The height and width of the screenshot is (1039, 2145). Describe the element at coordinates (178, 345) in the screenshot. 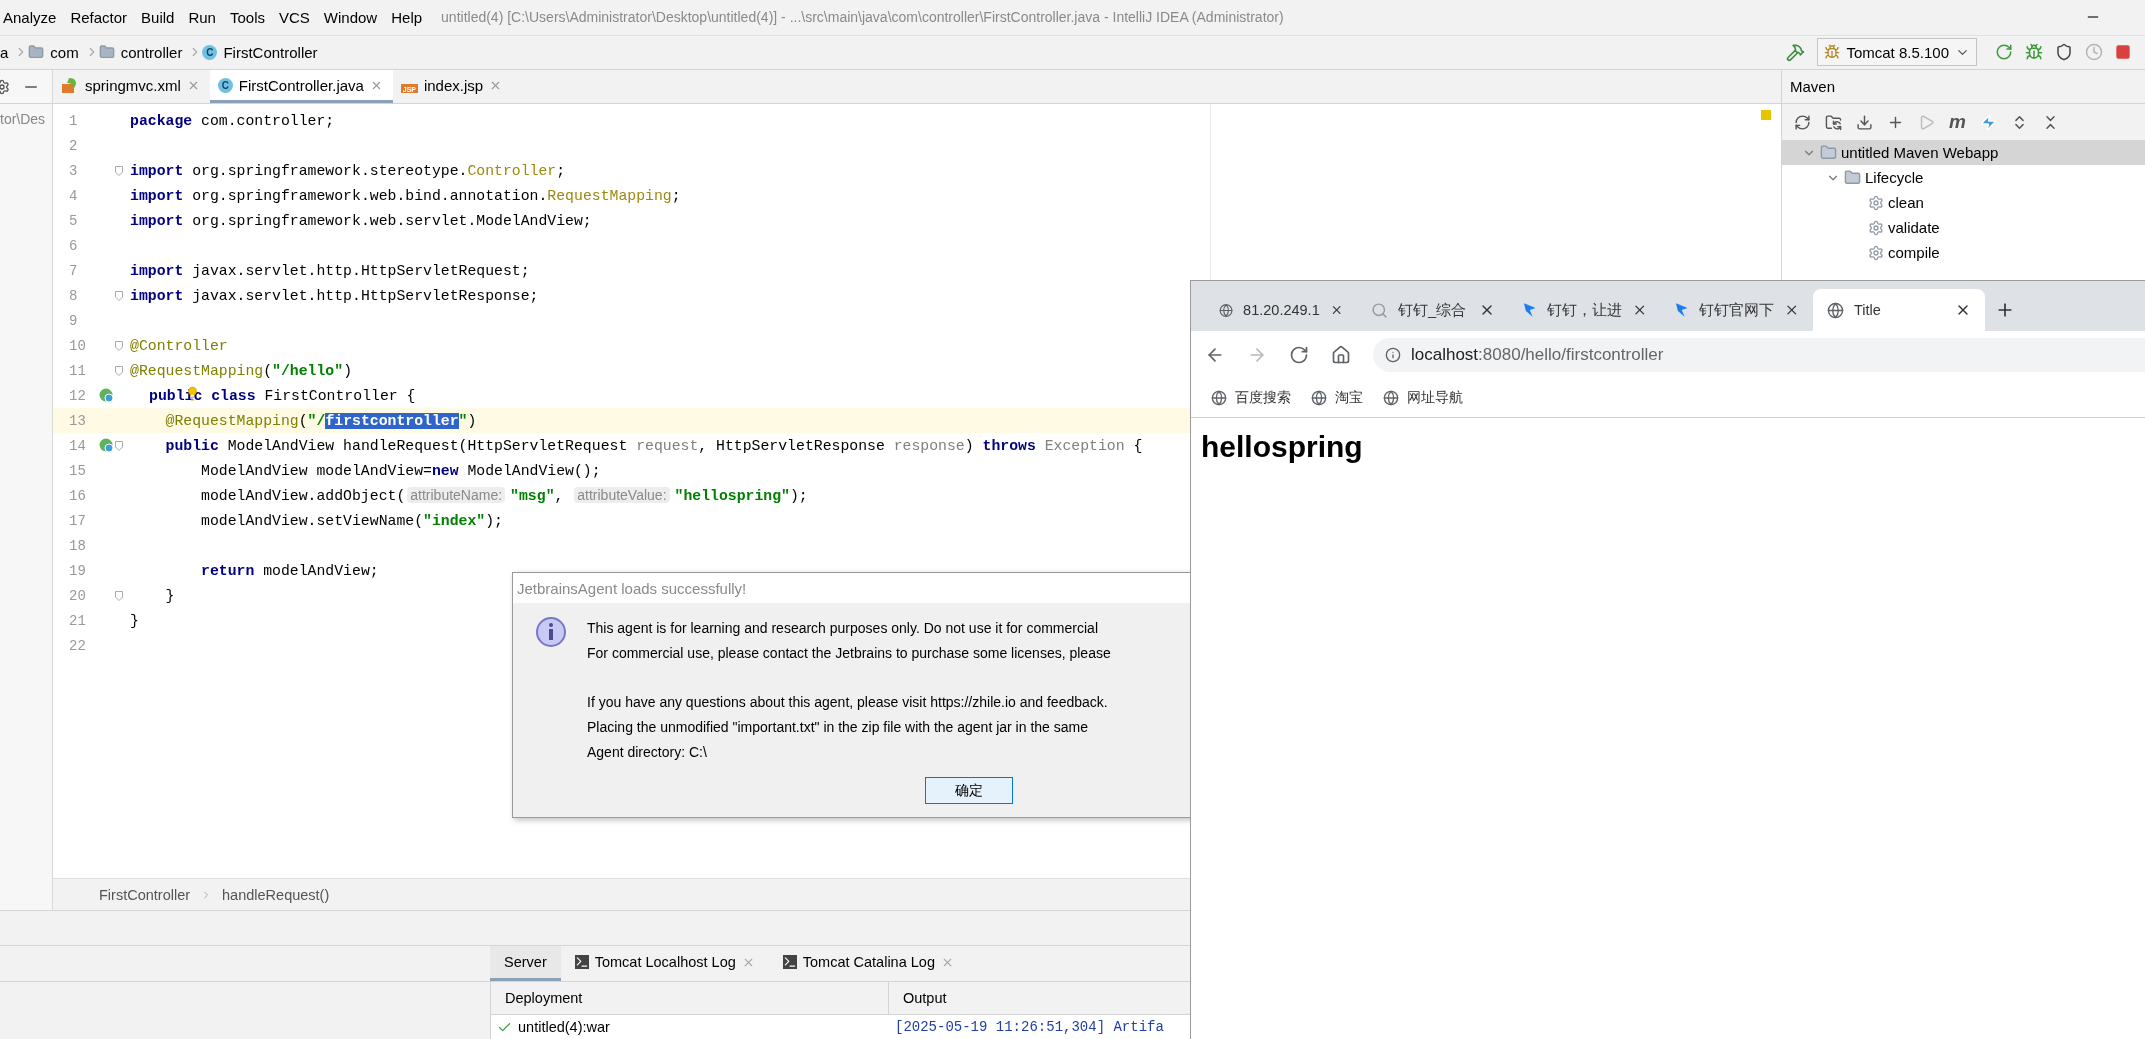

I see `code-line: @Controller` at that location.